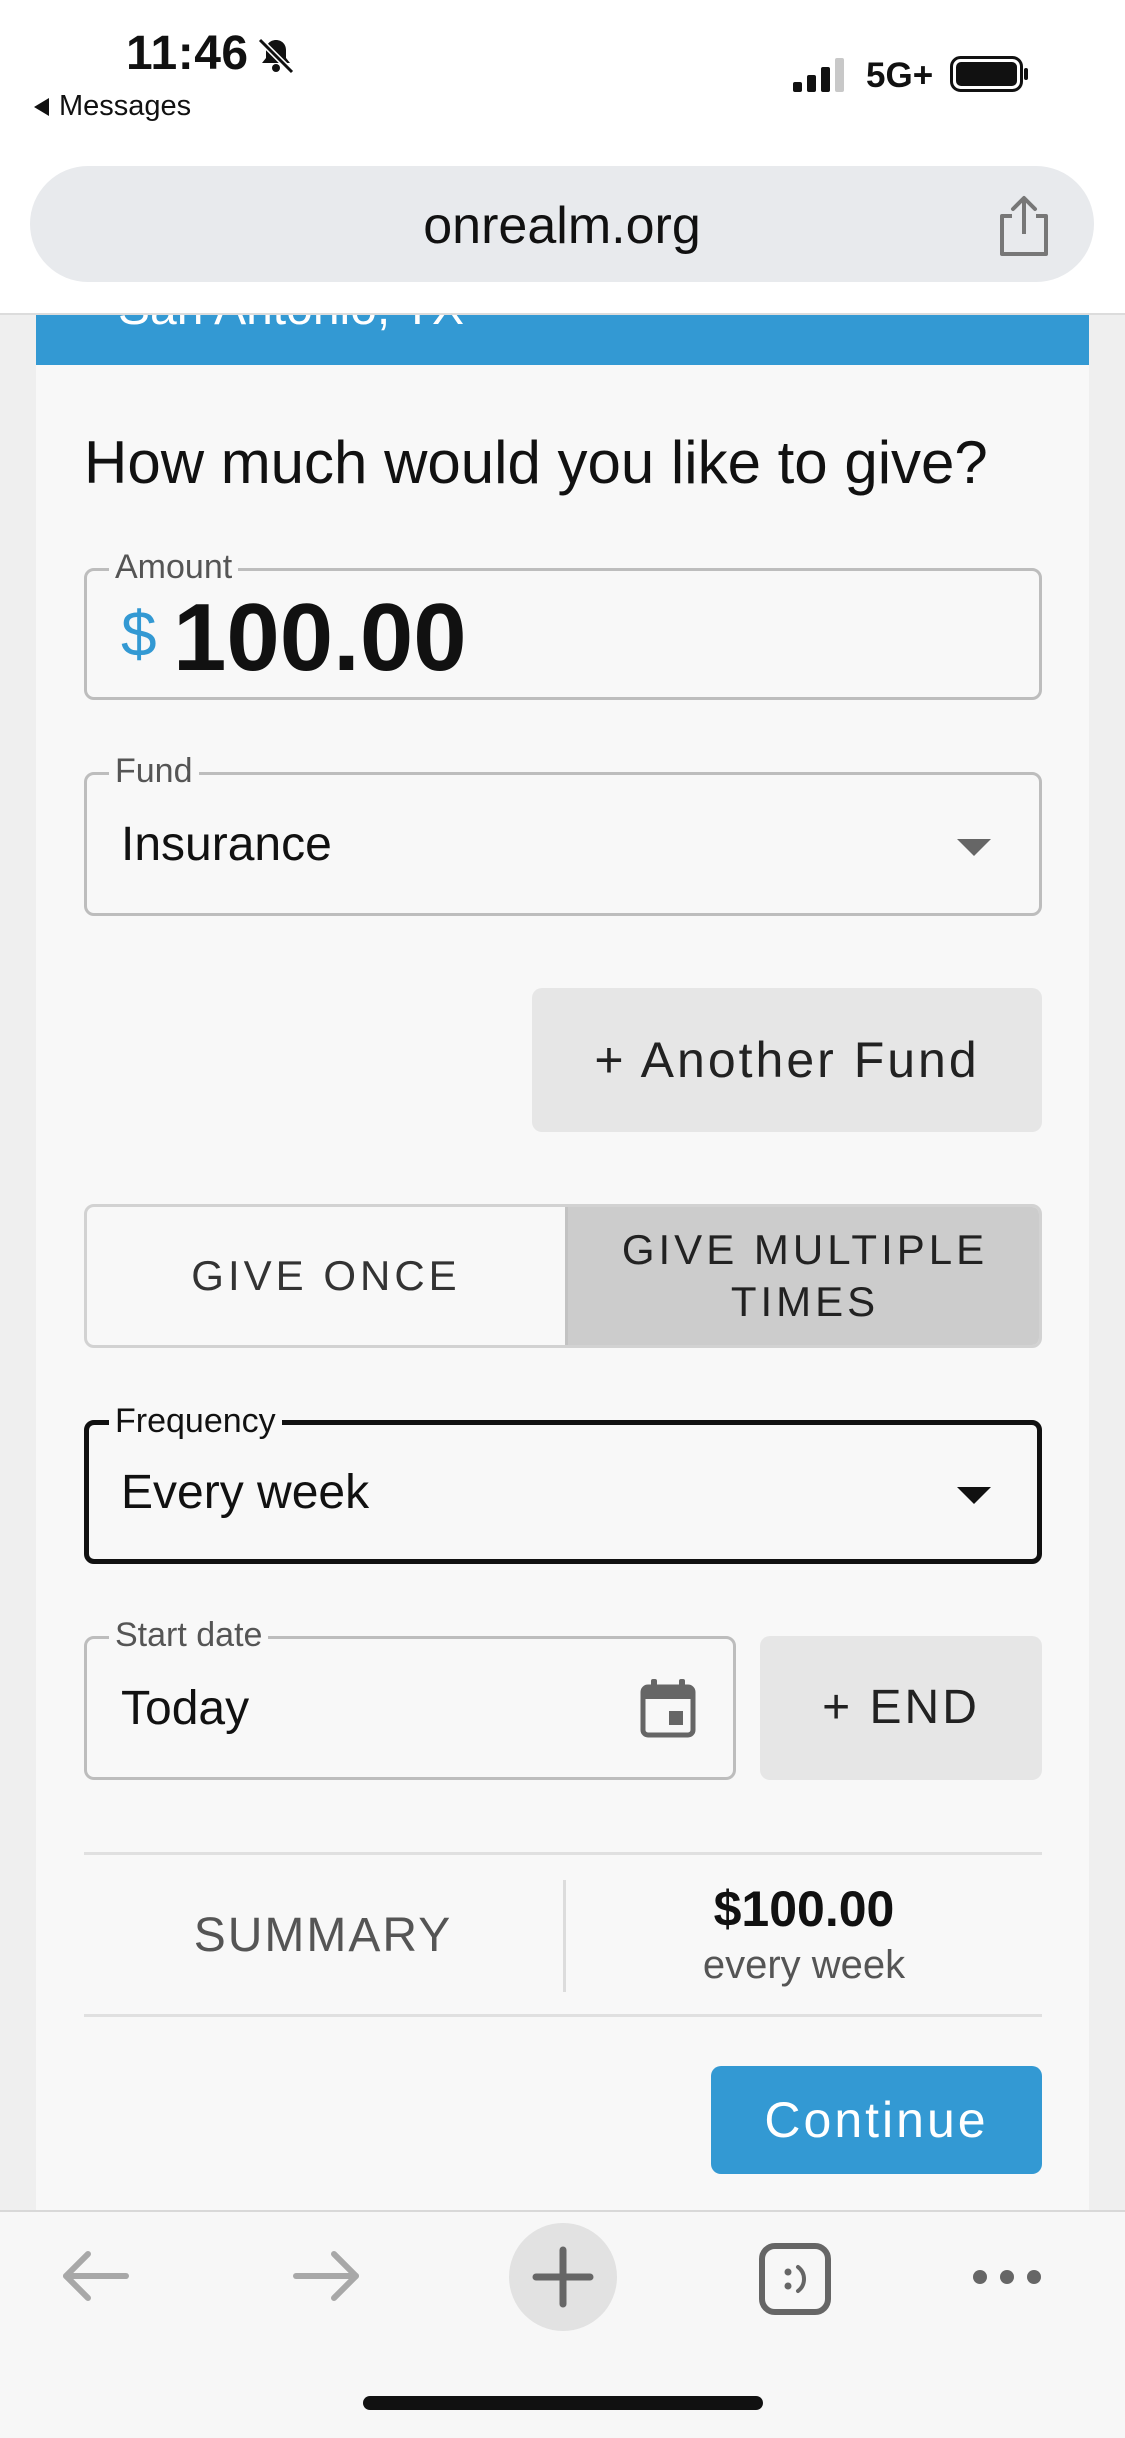  What do you see at coordinates (154, 771) in the screenshot?
I see `fund-label: Fund` at bounding box center [154, 771].